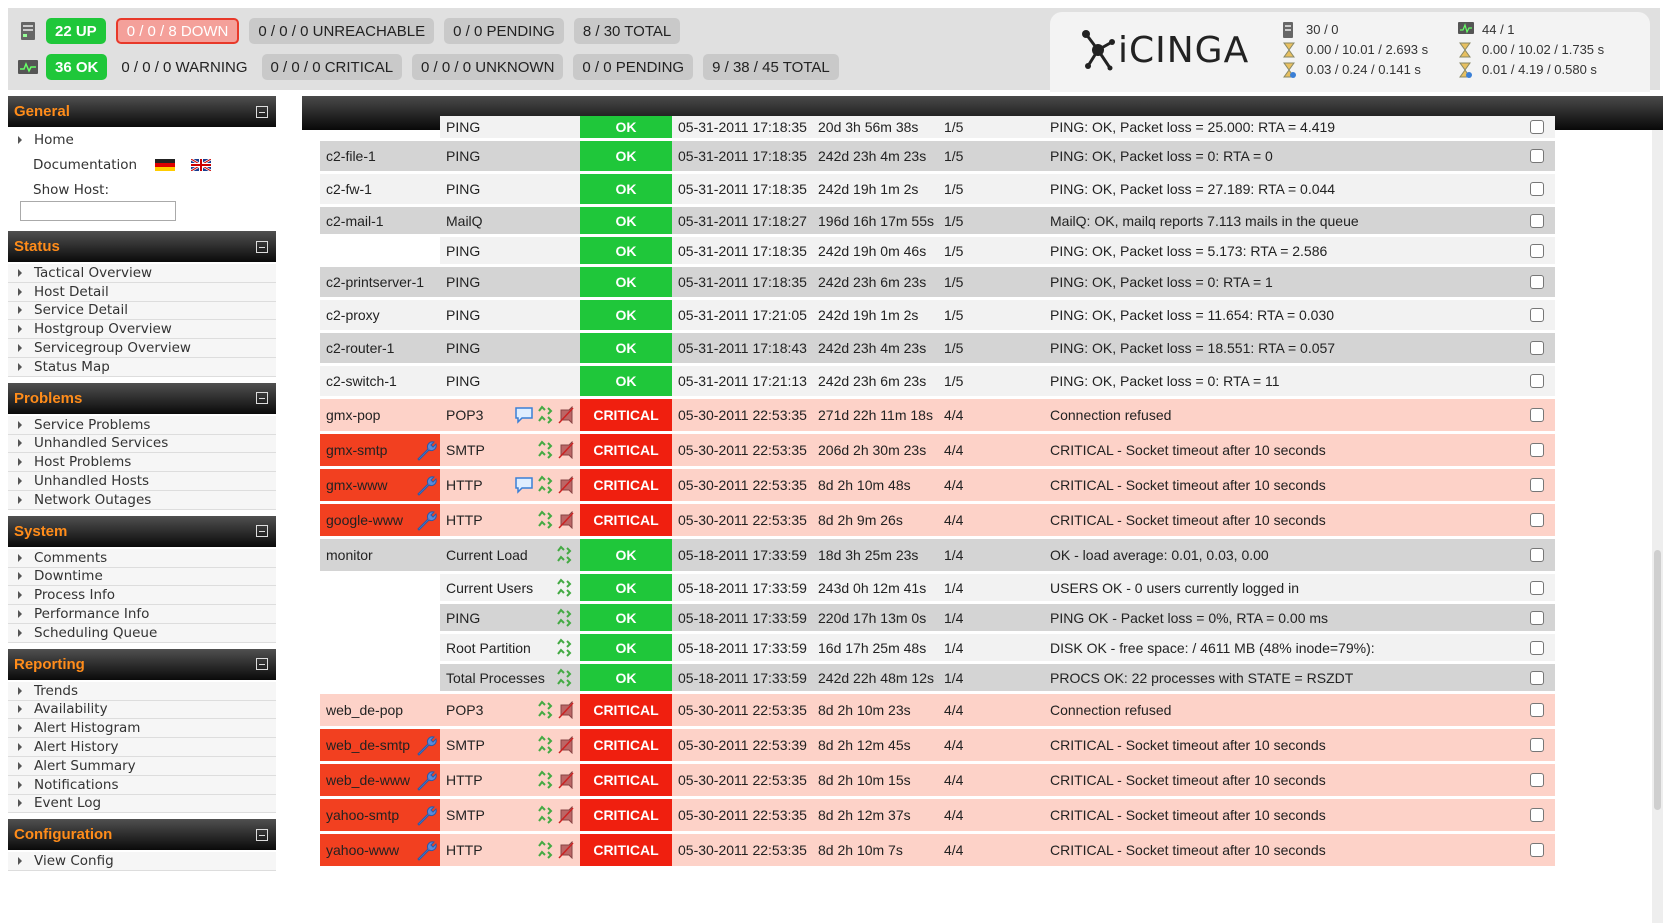 The width and height of the screenshot is (1663, 923). What do you see at coordinates (495, 678) in the screenshot?
I see `service-name-link: Total Processes` at bounding box center [495, 678].